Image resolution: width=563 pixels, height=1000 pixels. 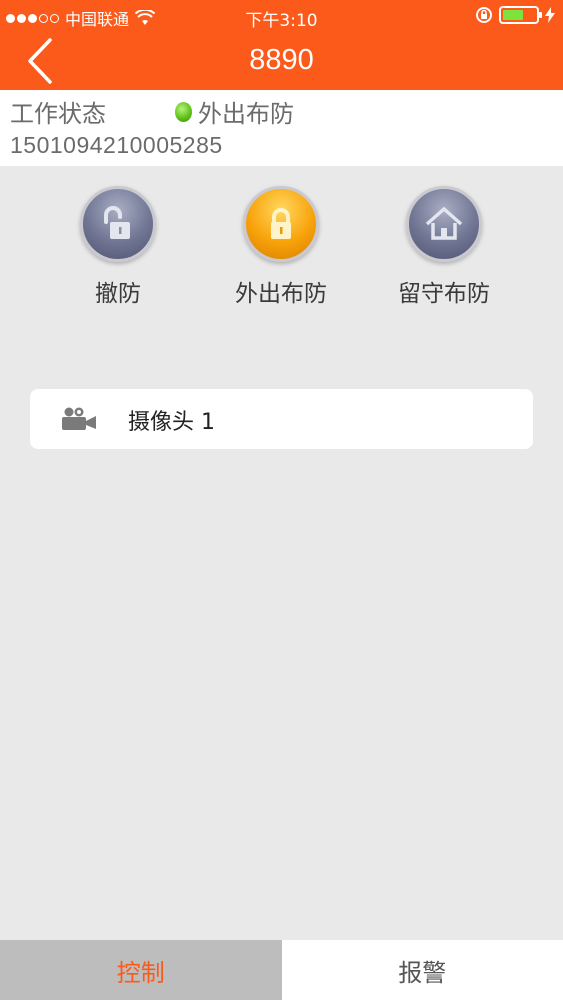 I want to click on camera-icon, so click(x=79, y=418).